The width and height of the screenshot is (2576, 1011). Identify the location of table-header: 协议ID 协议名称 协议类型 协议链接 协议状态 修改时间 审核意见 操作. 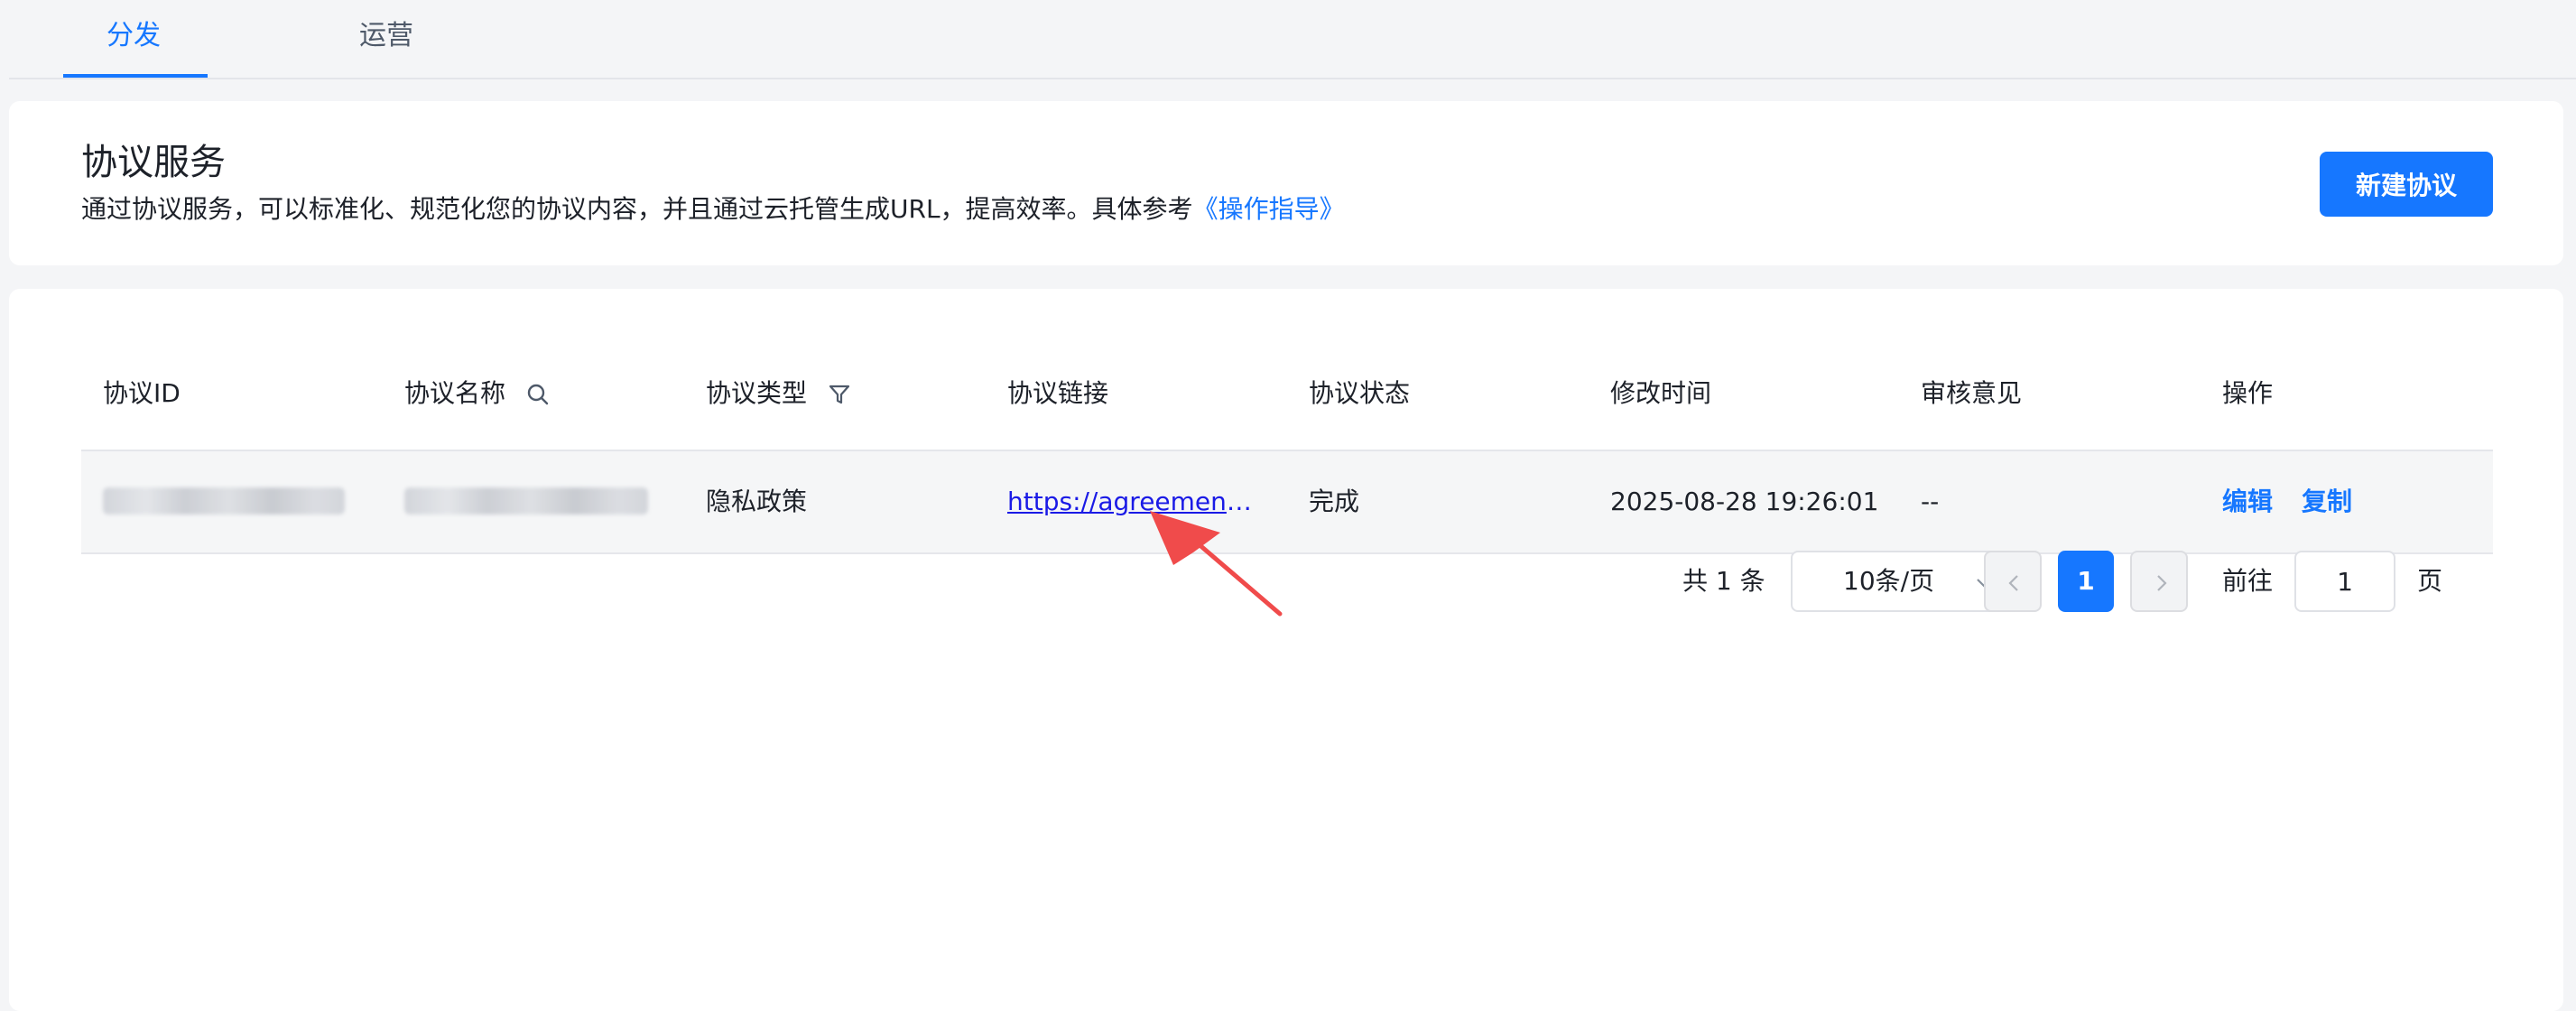
(1287, 397).